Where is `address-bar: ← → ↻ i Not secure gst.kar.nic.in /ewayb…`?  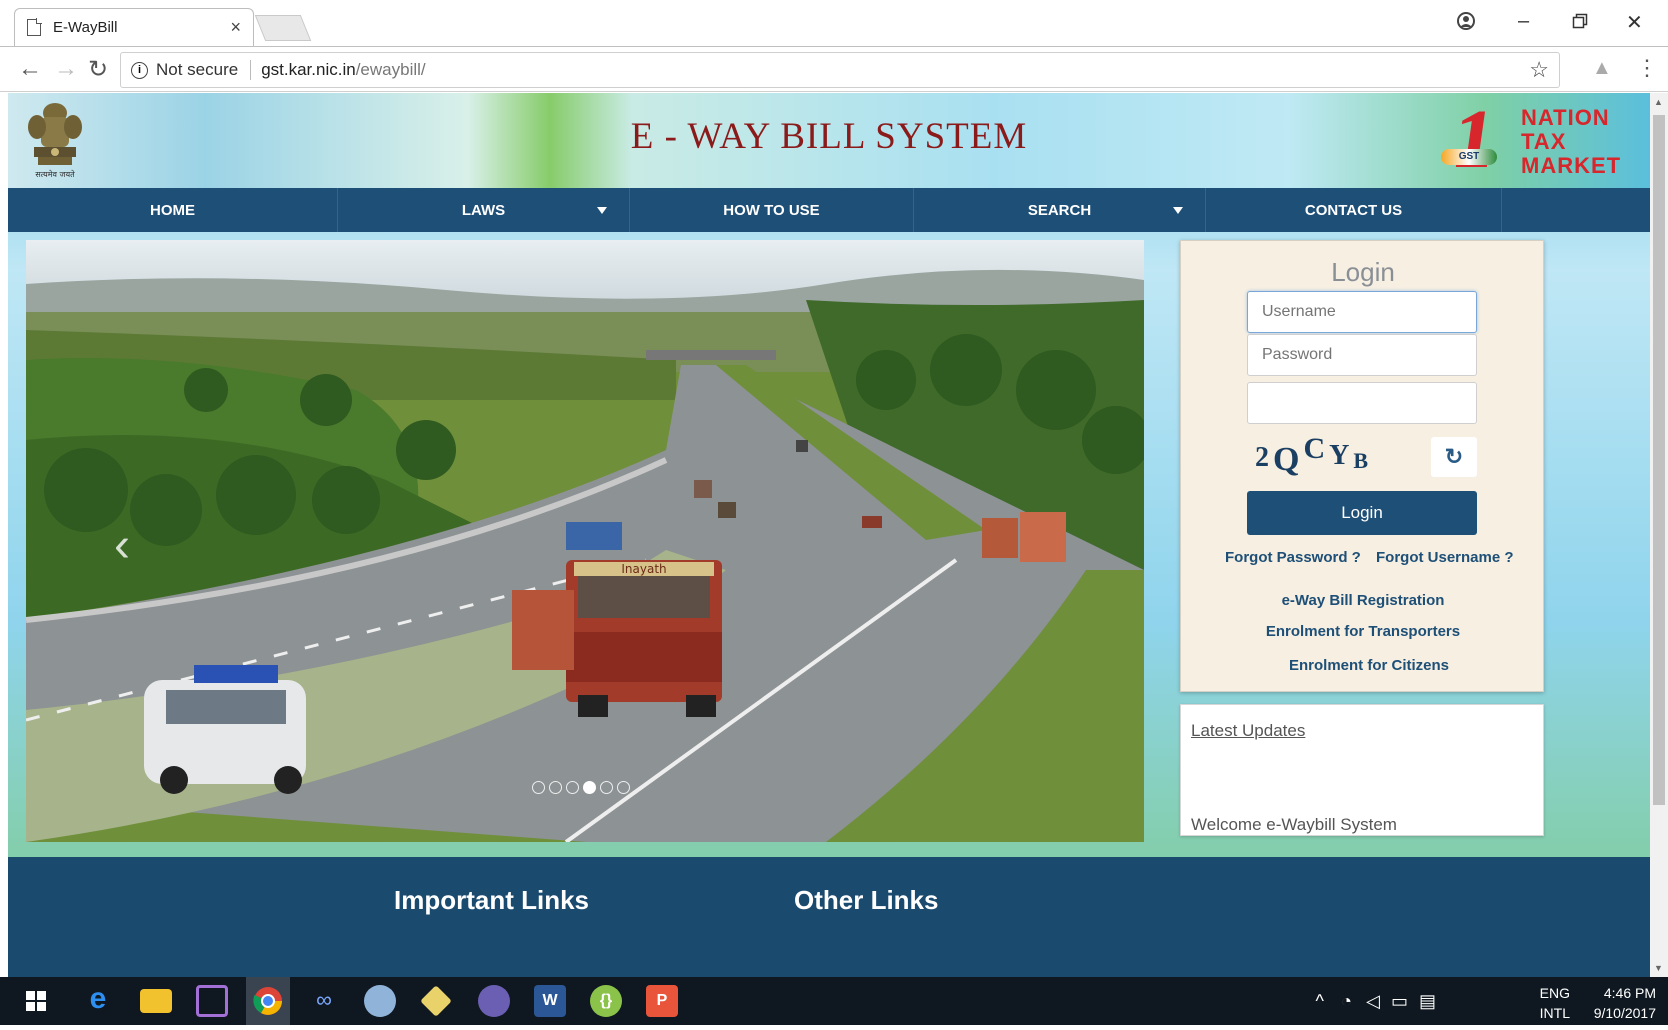
address-bar: ← → ↻ i Not secure gst.kar.nic.in /ewayb… is located at coordinates (834, 69).